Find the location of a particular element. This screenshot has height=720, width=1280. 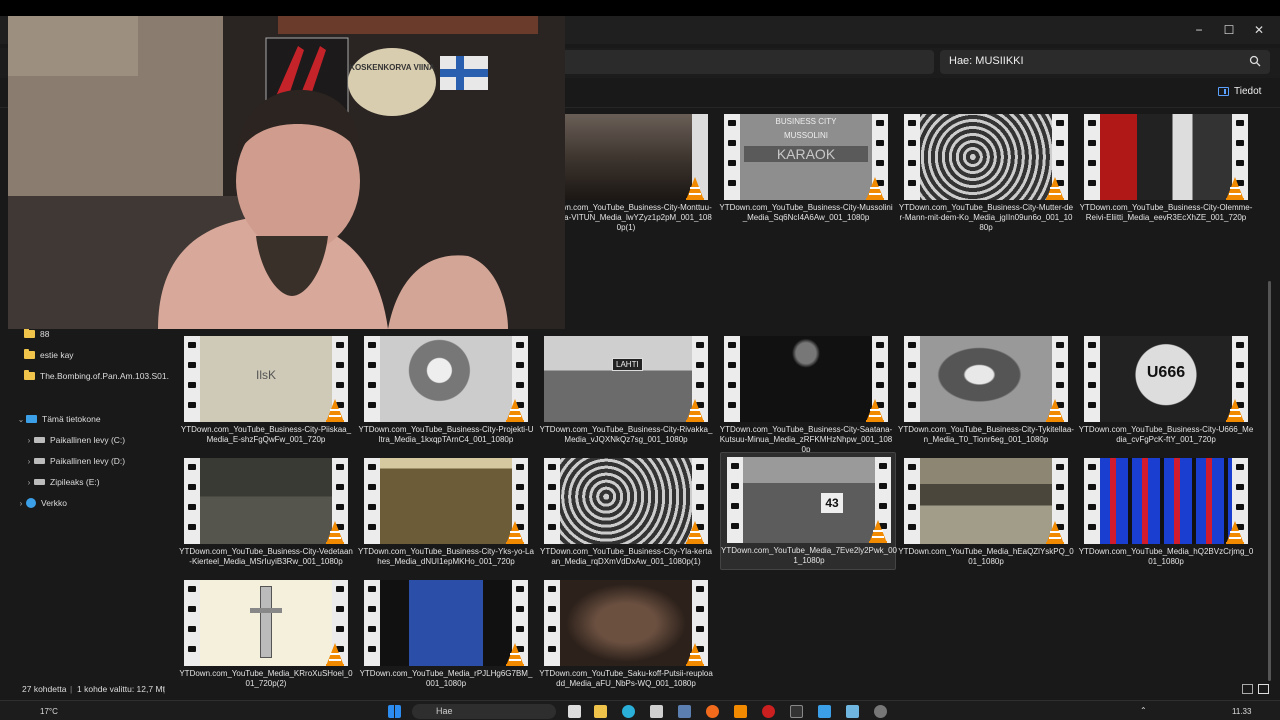

start-icon is located at coordinates (394, 711).